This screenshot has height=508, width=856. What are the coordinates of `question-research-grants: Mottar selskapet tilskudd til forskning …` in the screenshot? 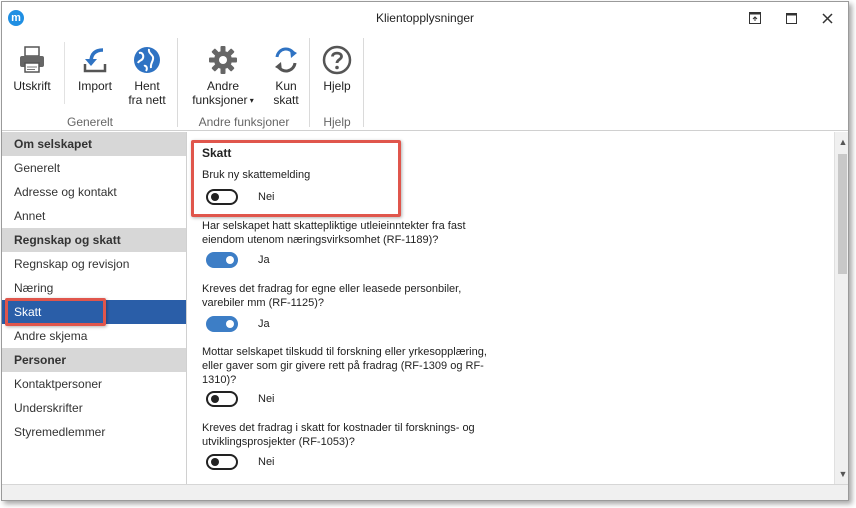 It's located at (344, 366).